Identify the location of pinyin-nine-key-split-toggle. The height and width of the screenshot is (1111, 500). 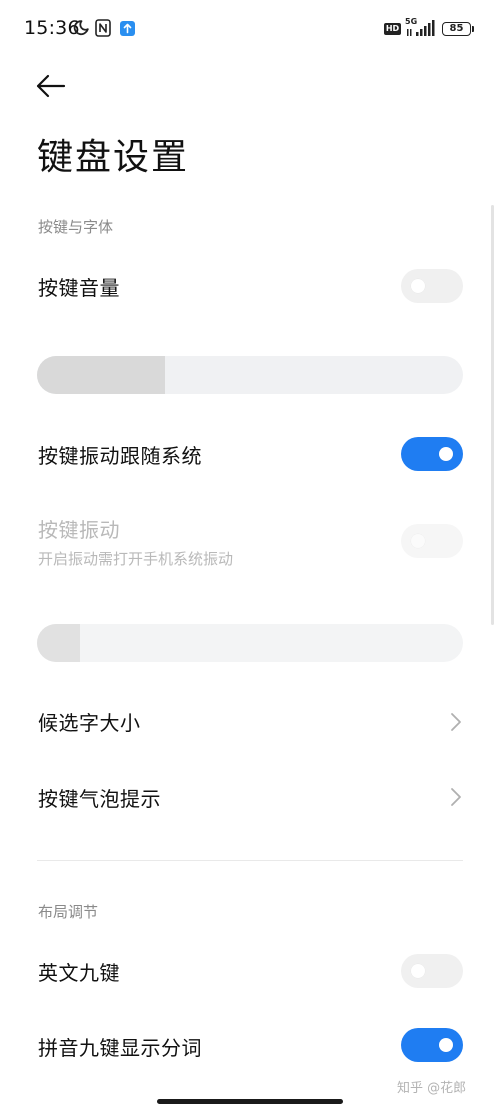
(432, 1045).